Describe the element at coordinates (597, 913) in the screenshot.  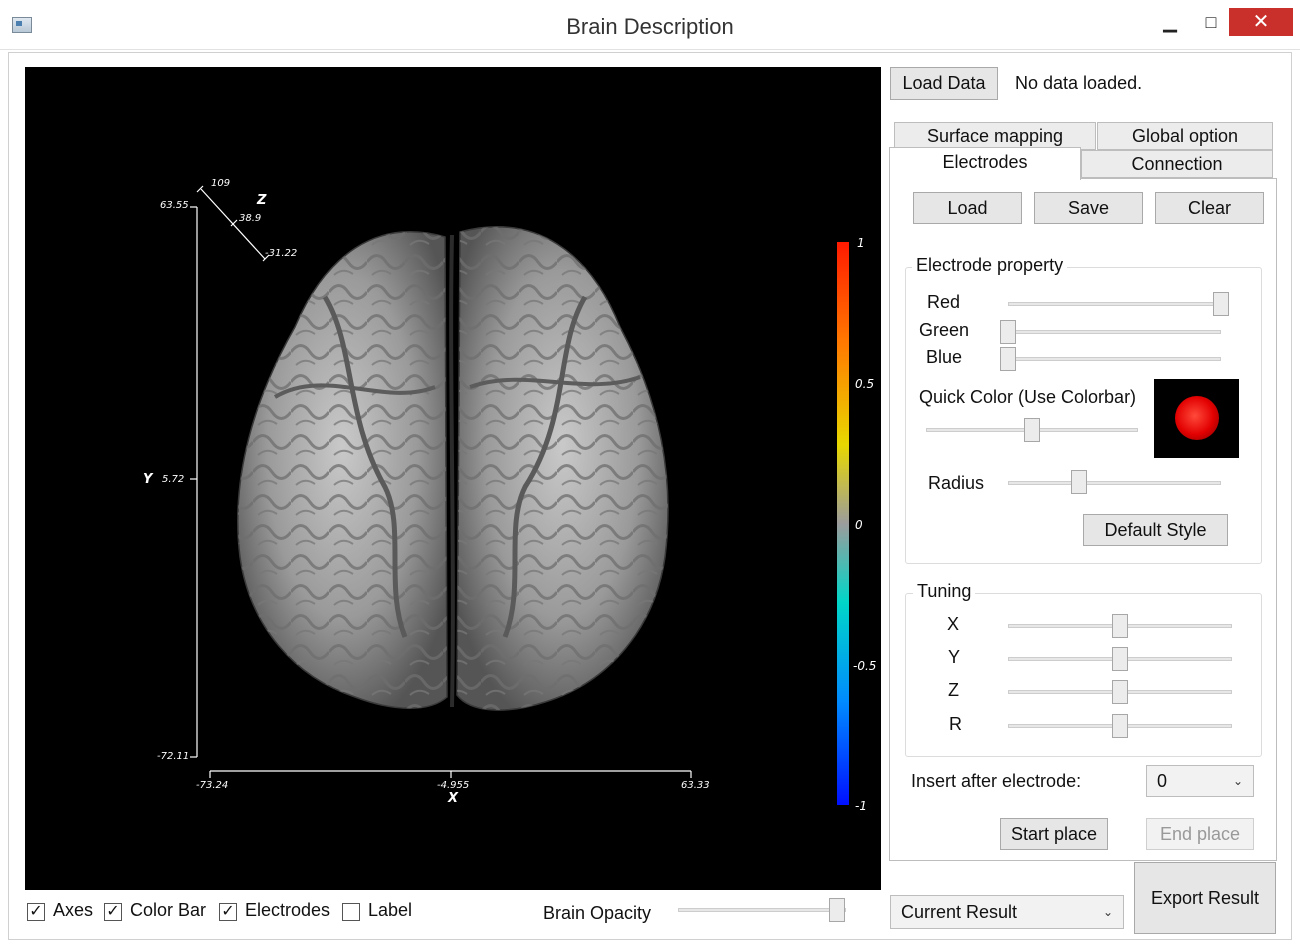
I see `brain-opacity-label: Brain Opacity` at that location.